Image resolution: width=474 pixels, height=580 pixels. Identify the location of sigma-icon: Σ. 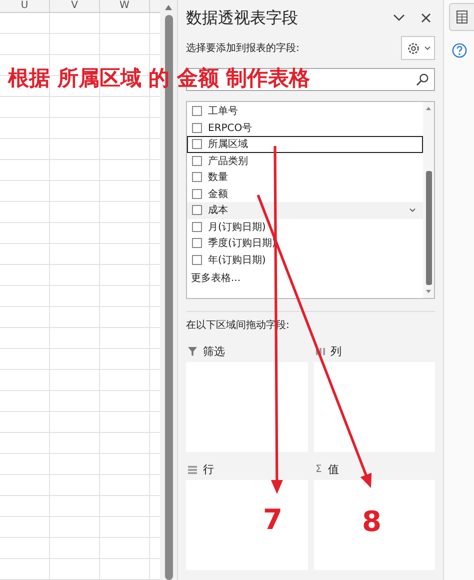
(319, 469).